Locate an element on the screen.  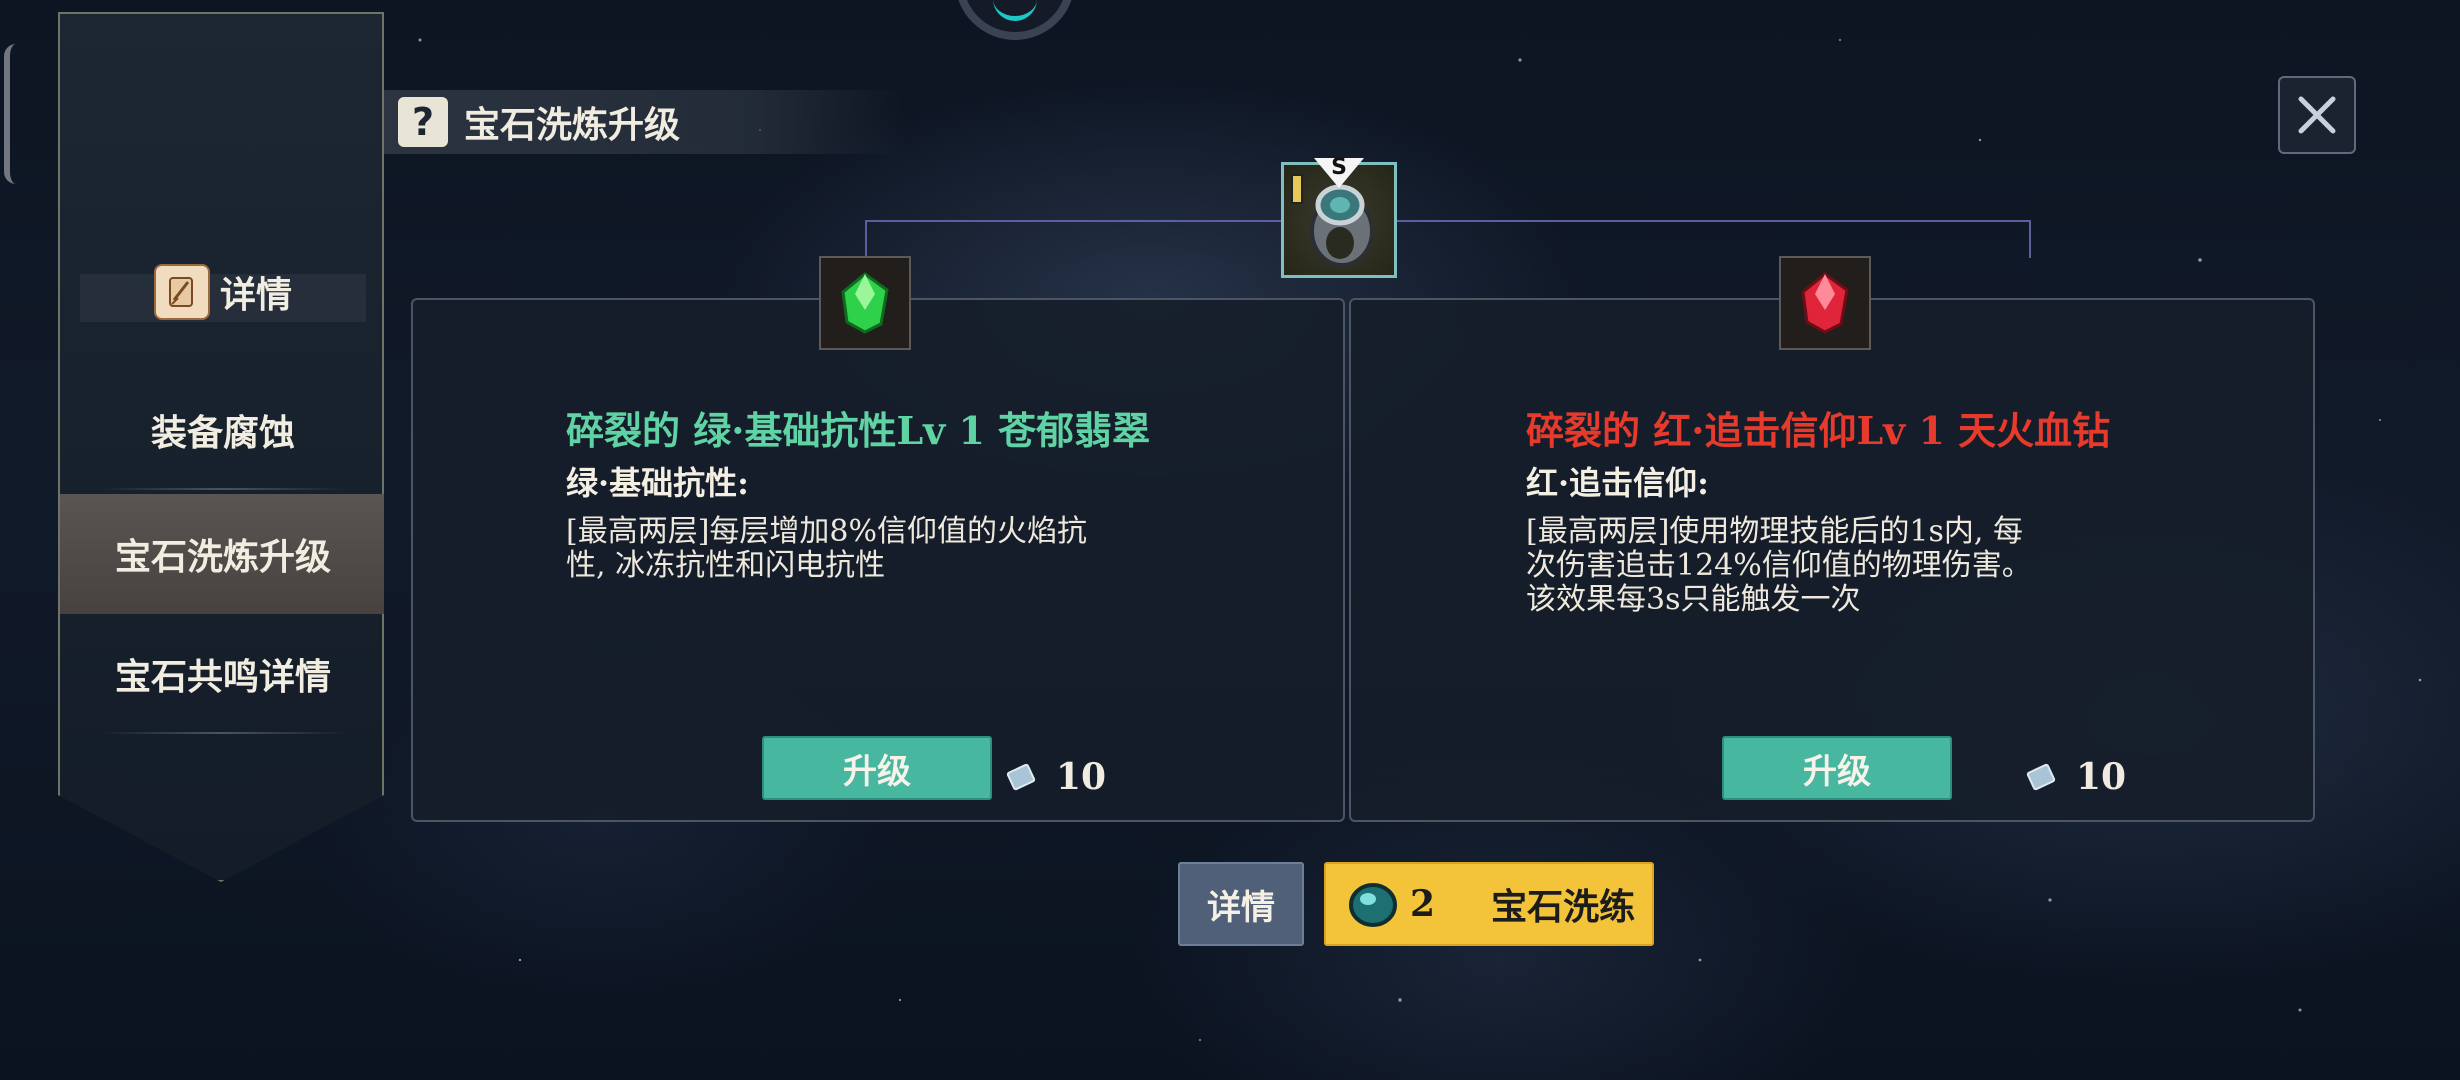
gem-title-green: 碎裂的 绿·基础抗性Lv 1 苍郁翡翠 is located at coordinates (858, 430).